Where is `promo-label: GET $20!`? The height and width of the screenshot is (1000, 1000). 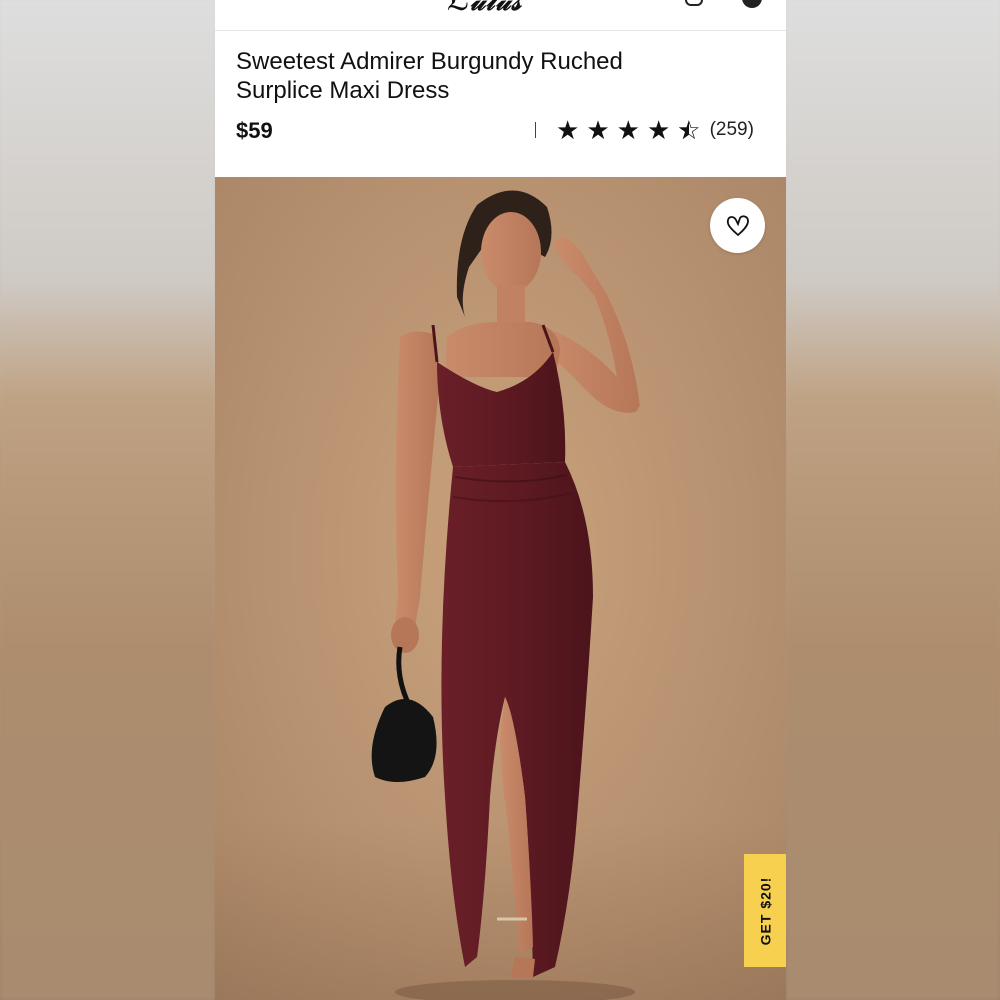 promo-label: GET $20! is located at coordinates (765, 910).